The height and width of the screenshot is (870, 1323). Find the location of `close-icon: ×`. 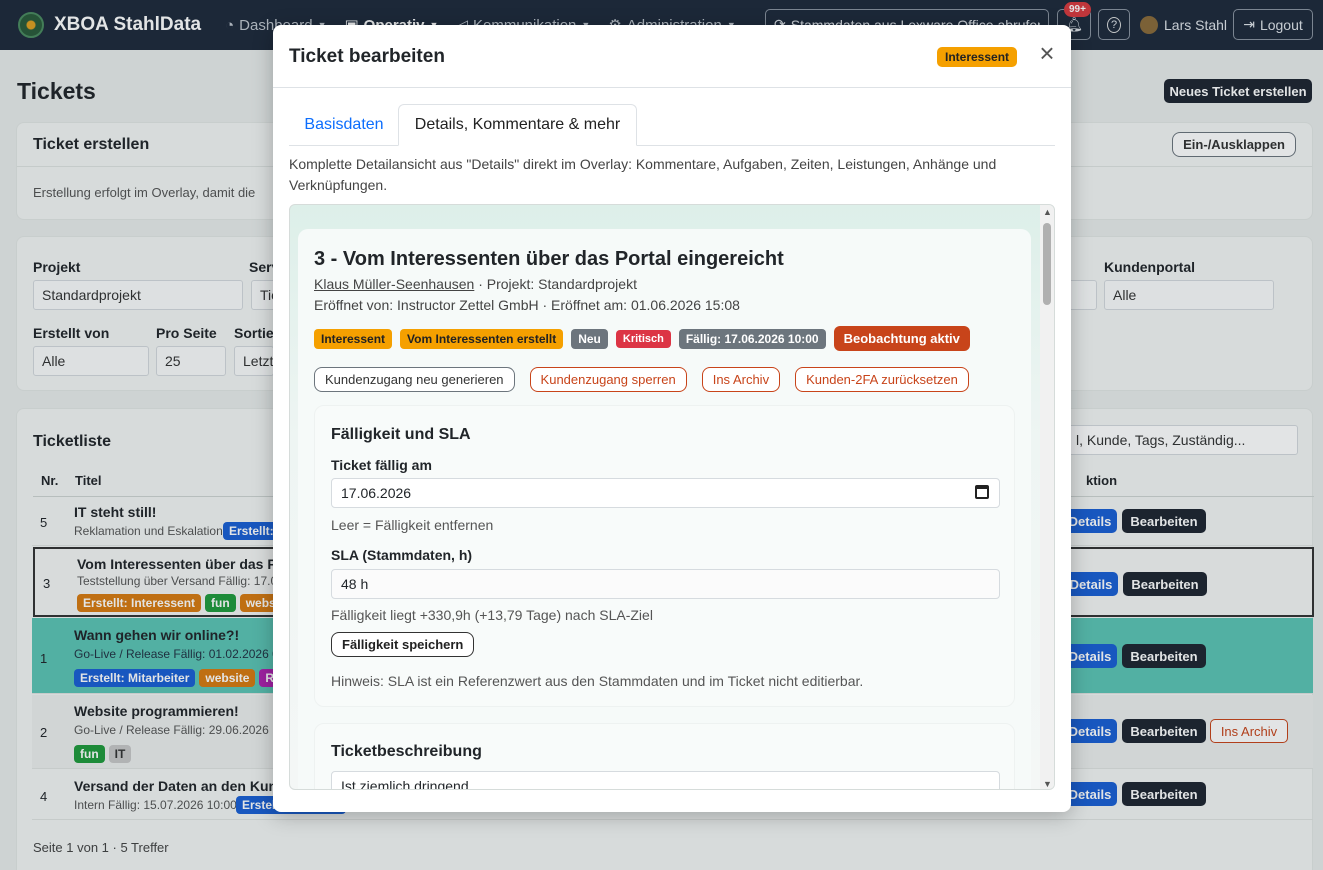

close-icon: × is located at coordinates (1047, 53).